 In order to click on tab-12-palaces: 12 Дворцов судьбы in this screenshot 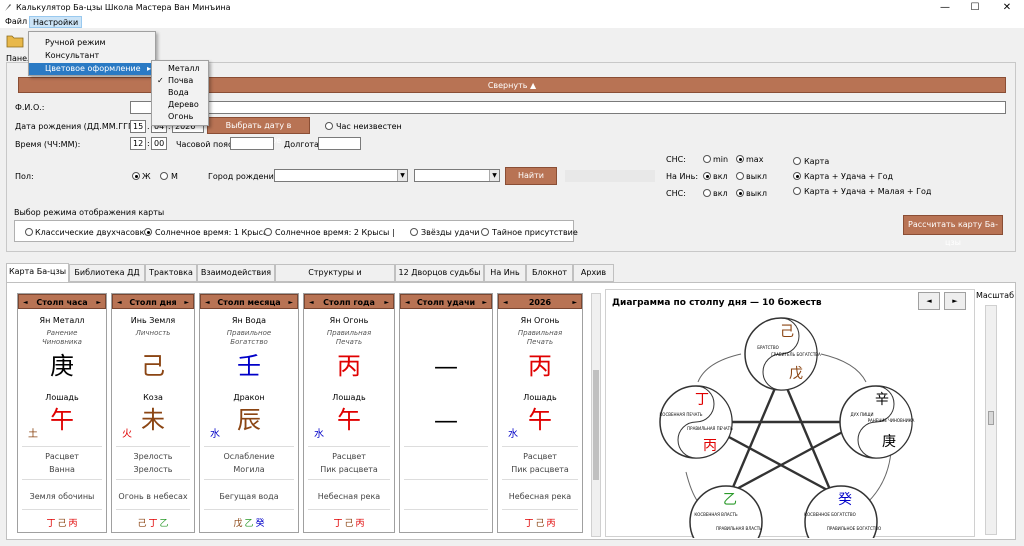, I will do `click(439, 273)`.